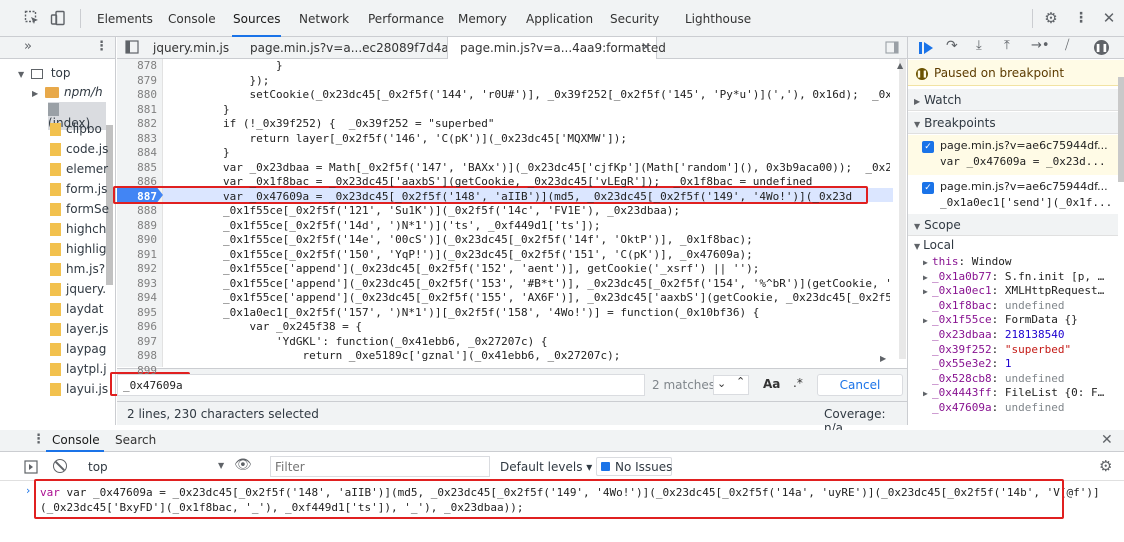  Describe the element at coordinates (721, 383) in the screenshot. I see `previous-match-icon: ⌄` at that location.